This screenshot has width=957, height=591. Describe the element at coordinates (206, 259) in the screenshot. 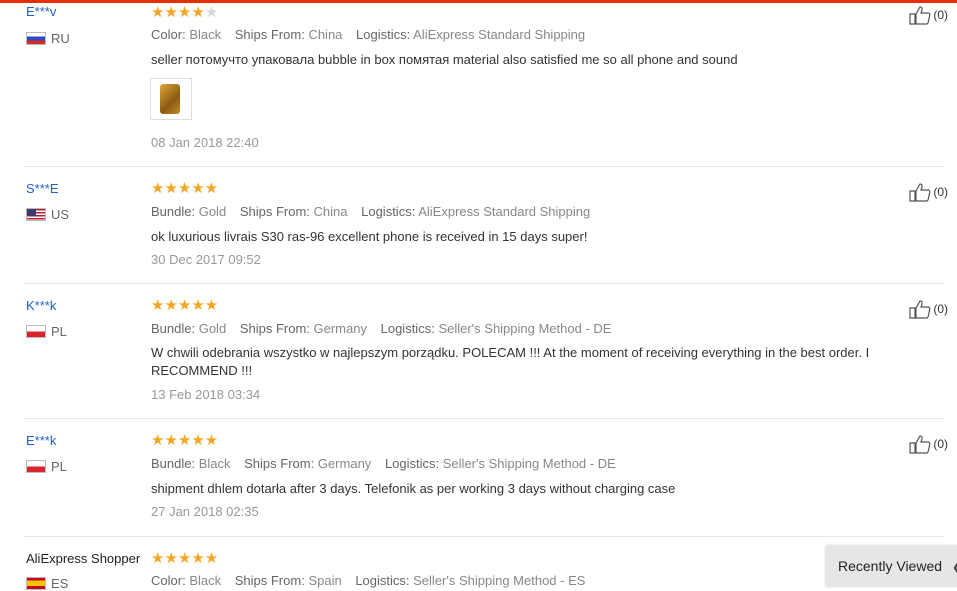

I see `review-date: 30 Dec 2017 09:52` at that location.